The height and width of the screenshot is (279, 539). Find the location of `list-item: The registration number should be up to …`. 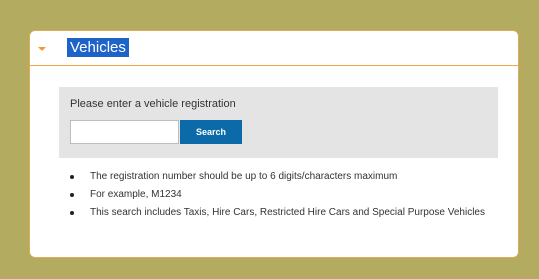

list-item: The registration number should be up to … is located at coordinates (295, 177).